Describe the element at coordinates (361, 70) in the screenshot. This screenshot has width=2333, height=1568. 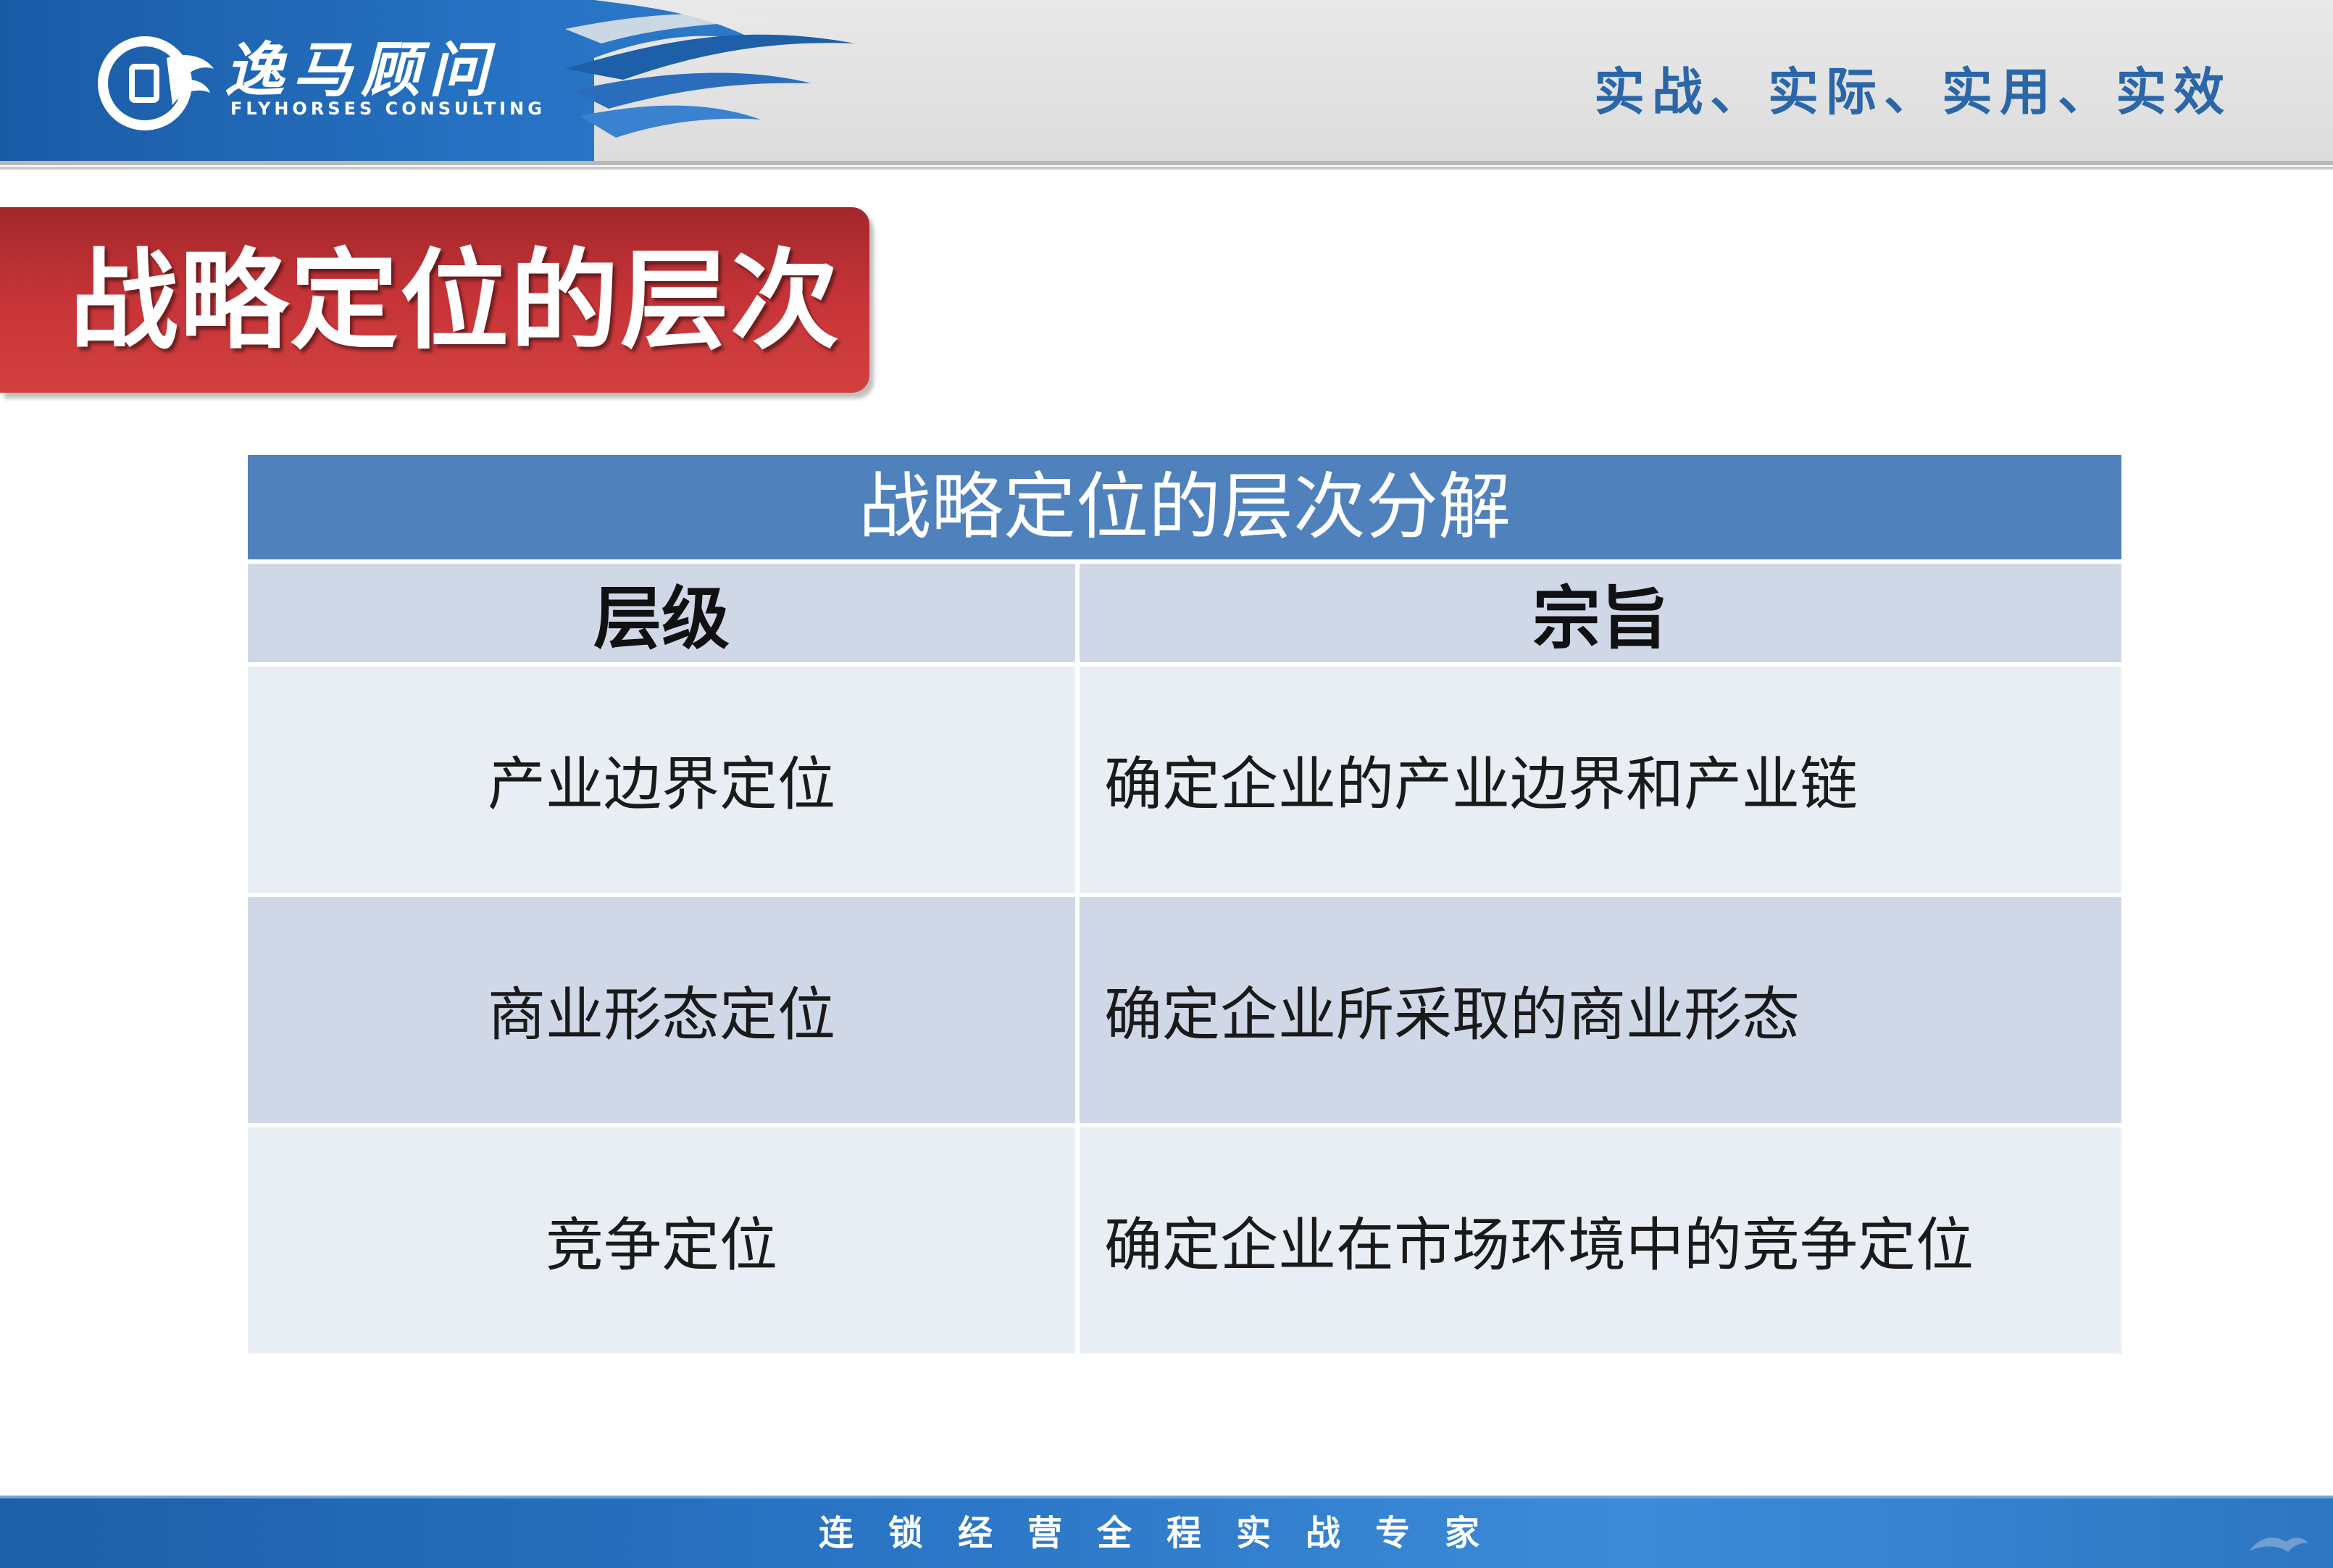
I see `brand-name: 逸马顾问` at that location.